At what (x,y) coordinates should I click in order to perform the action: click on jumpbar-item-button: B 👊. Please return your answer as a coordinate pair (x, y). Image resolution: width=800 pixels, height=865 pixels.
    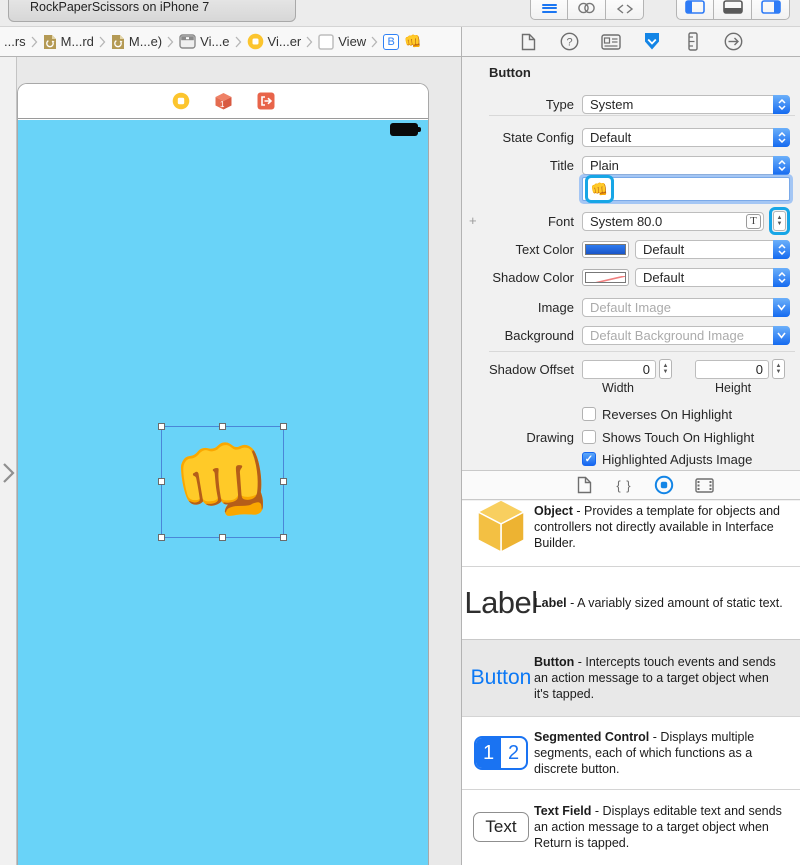
    Looking at the image, I should click on (402, 41).